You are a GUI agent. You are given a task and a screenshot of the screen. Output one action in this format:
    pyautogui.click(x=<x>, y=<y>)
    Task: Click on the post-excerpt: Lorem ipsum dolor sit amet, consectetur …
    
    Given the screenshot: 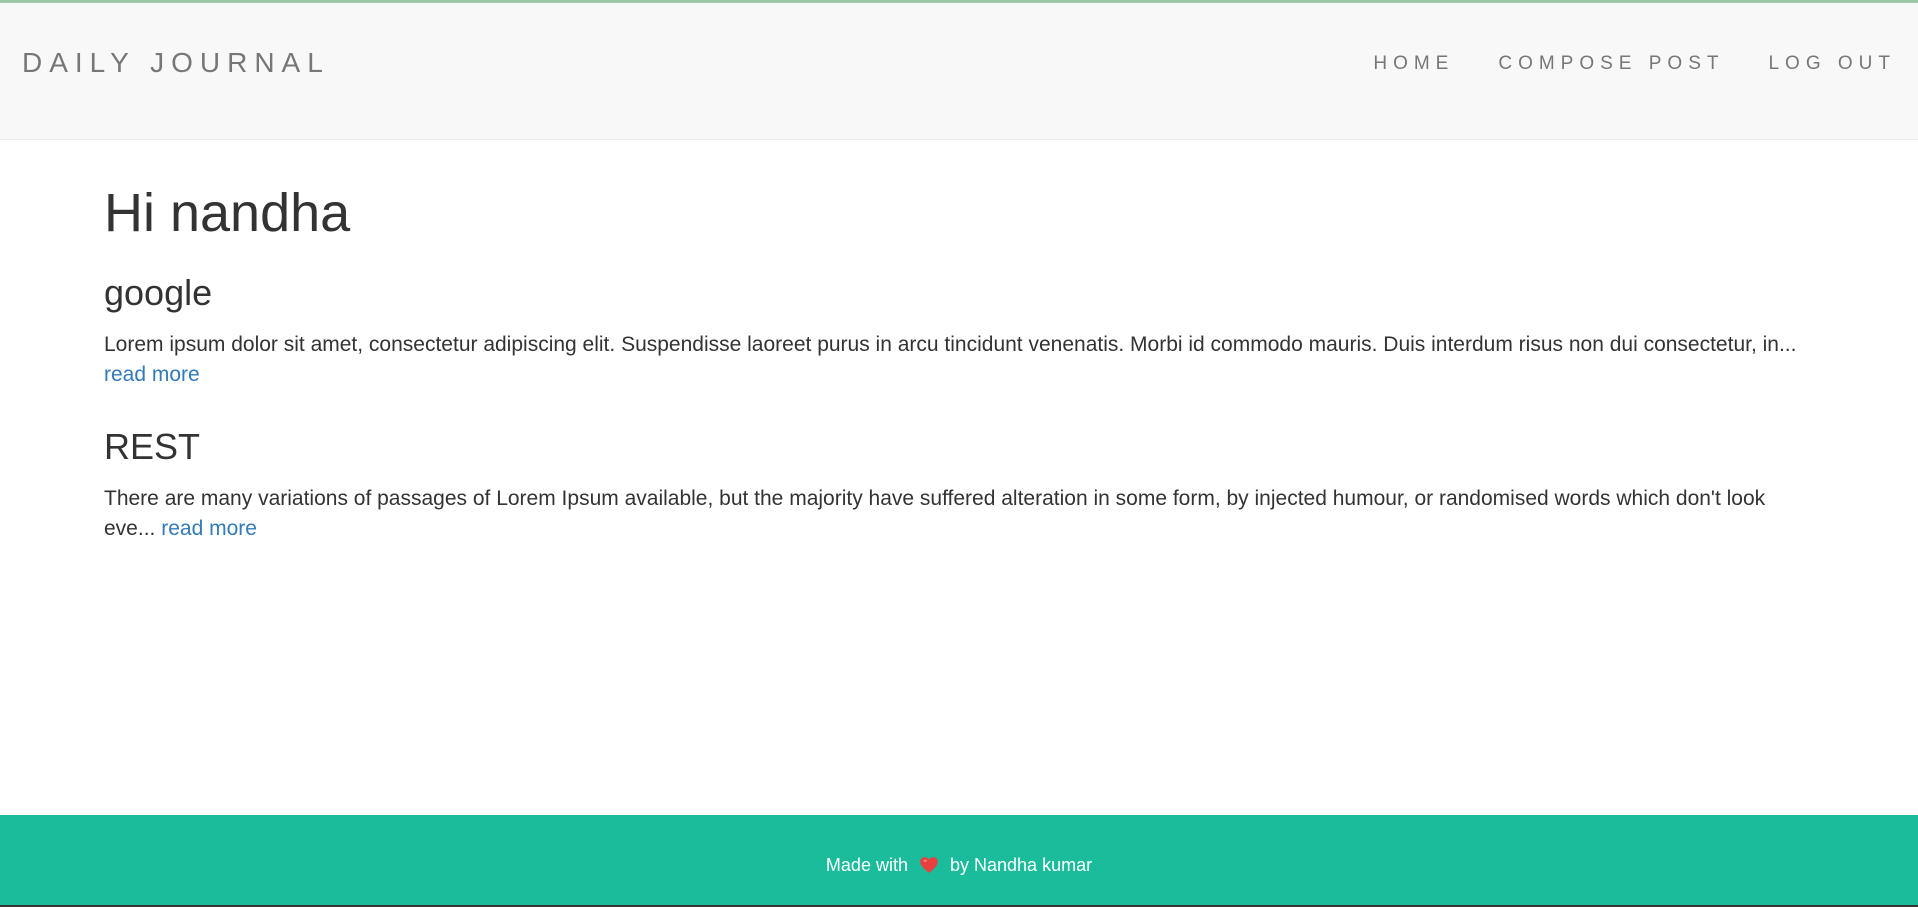 What is the action you would take?
    pyautogui.click(x=954, y=360)
    